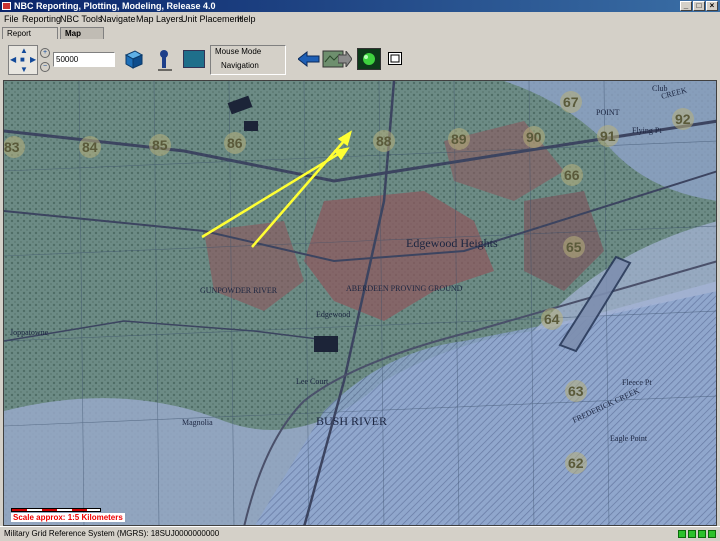  I want to click on frame-icon, so click(395, 58).